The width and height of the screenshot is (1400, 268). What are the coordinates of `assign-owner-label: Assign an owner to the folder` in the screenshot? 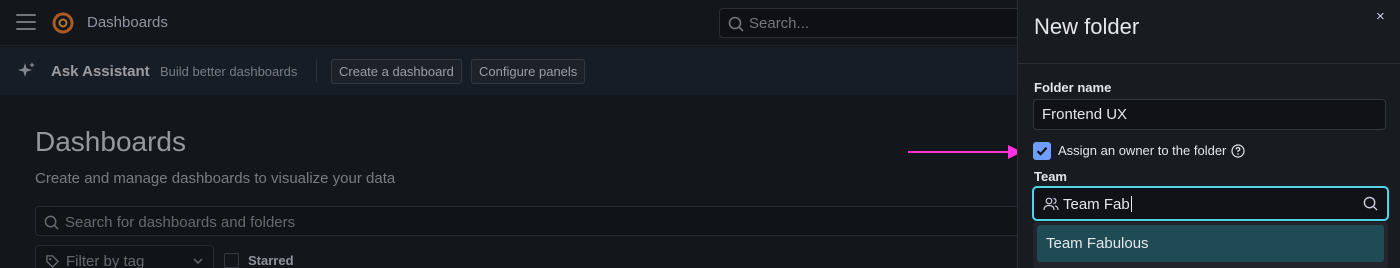 It's located at (1142, 150).